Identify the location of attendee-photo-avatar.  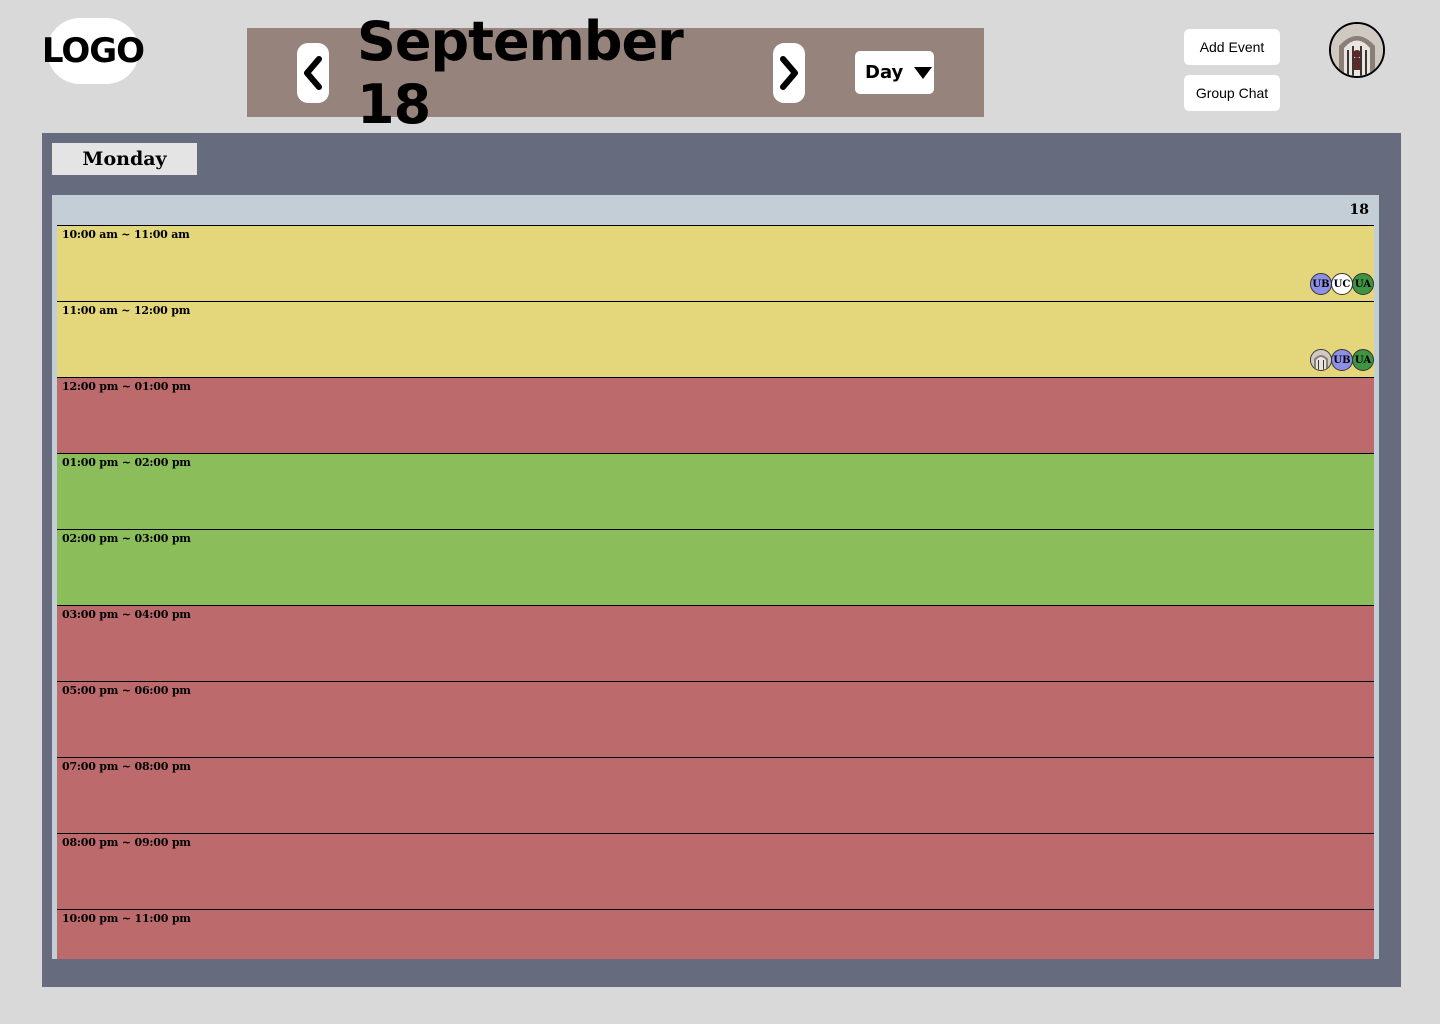
(1321, 360).